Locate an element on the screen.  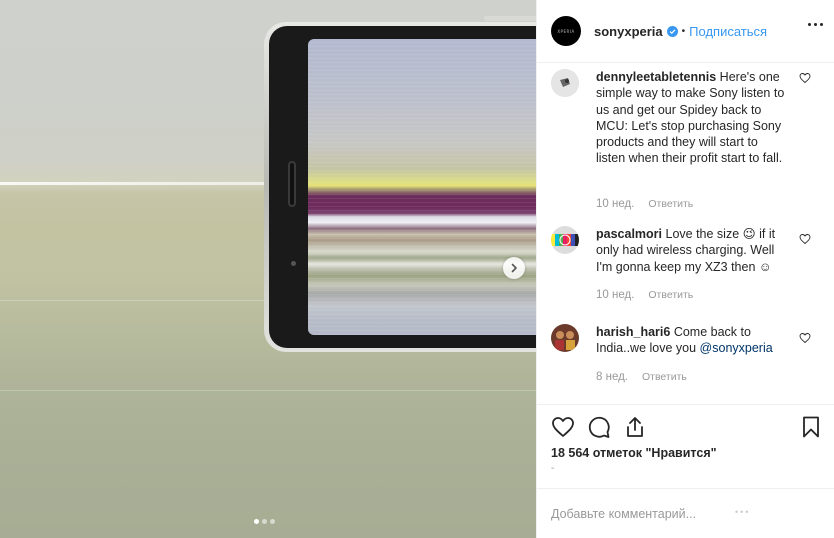
more-options-icon is located at coordinates (815, 24).